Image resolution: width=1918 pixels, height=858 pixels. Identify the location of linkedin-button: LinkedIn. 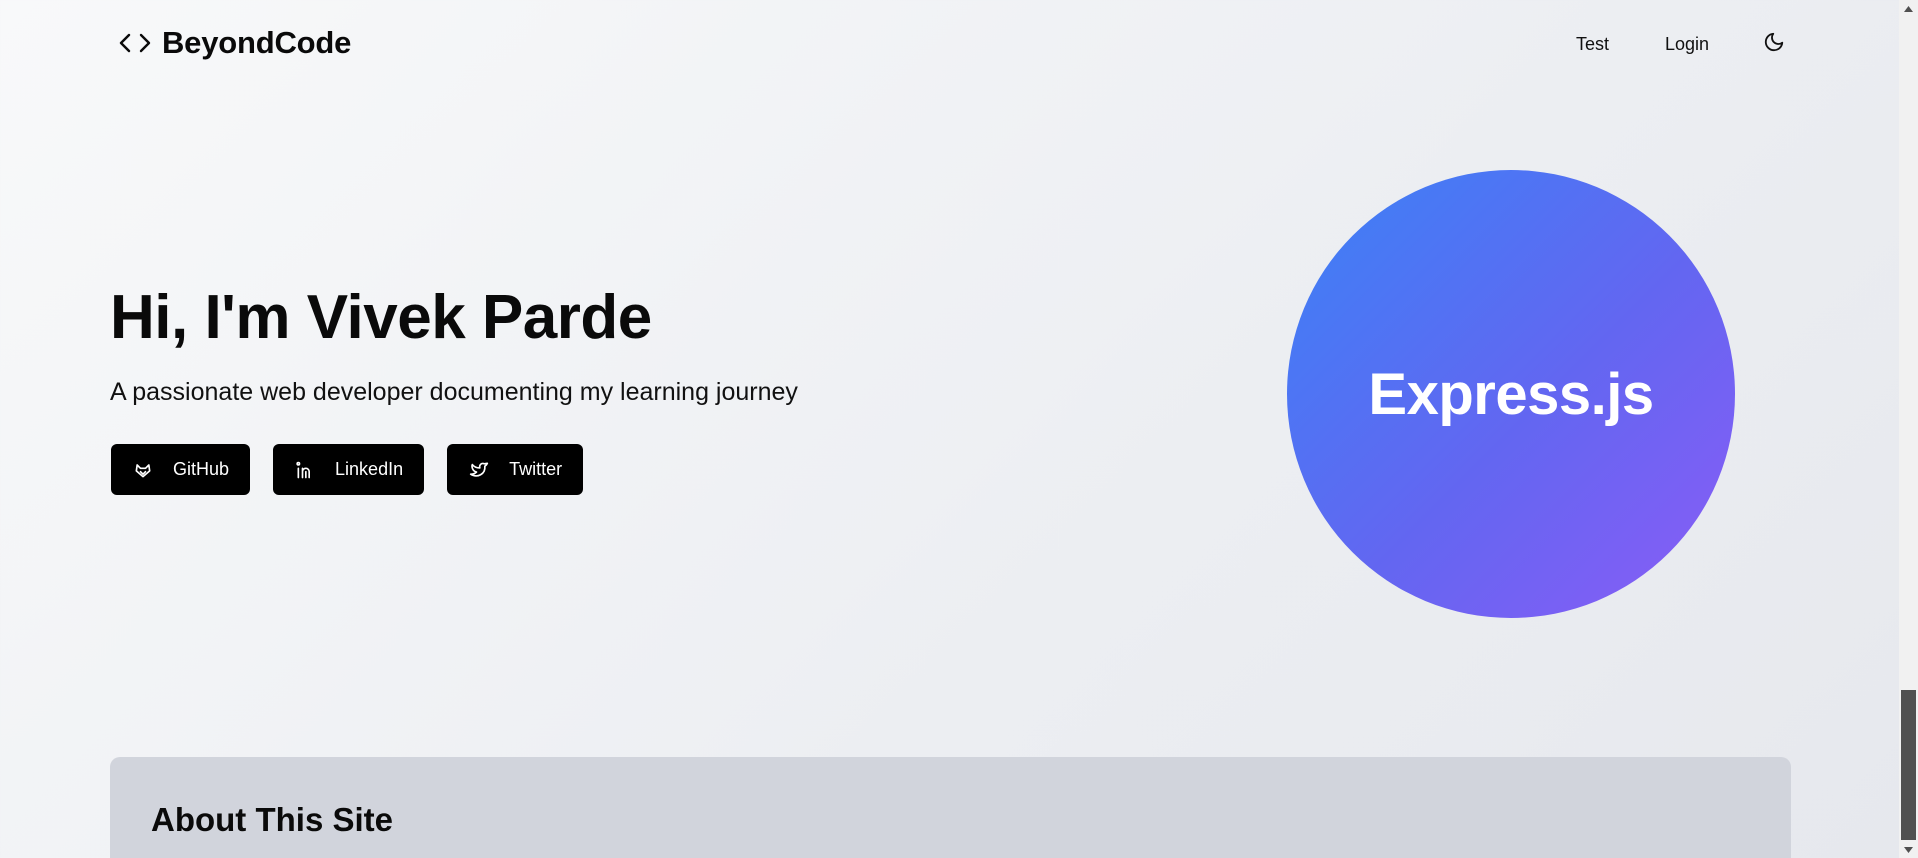
(349, 469).